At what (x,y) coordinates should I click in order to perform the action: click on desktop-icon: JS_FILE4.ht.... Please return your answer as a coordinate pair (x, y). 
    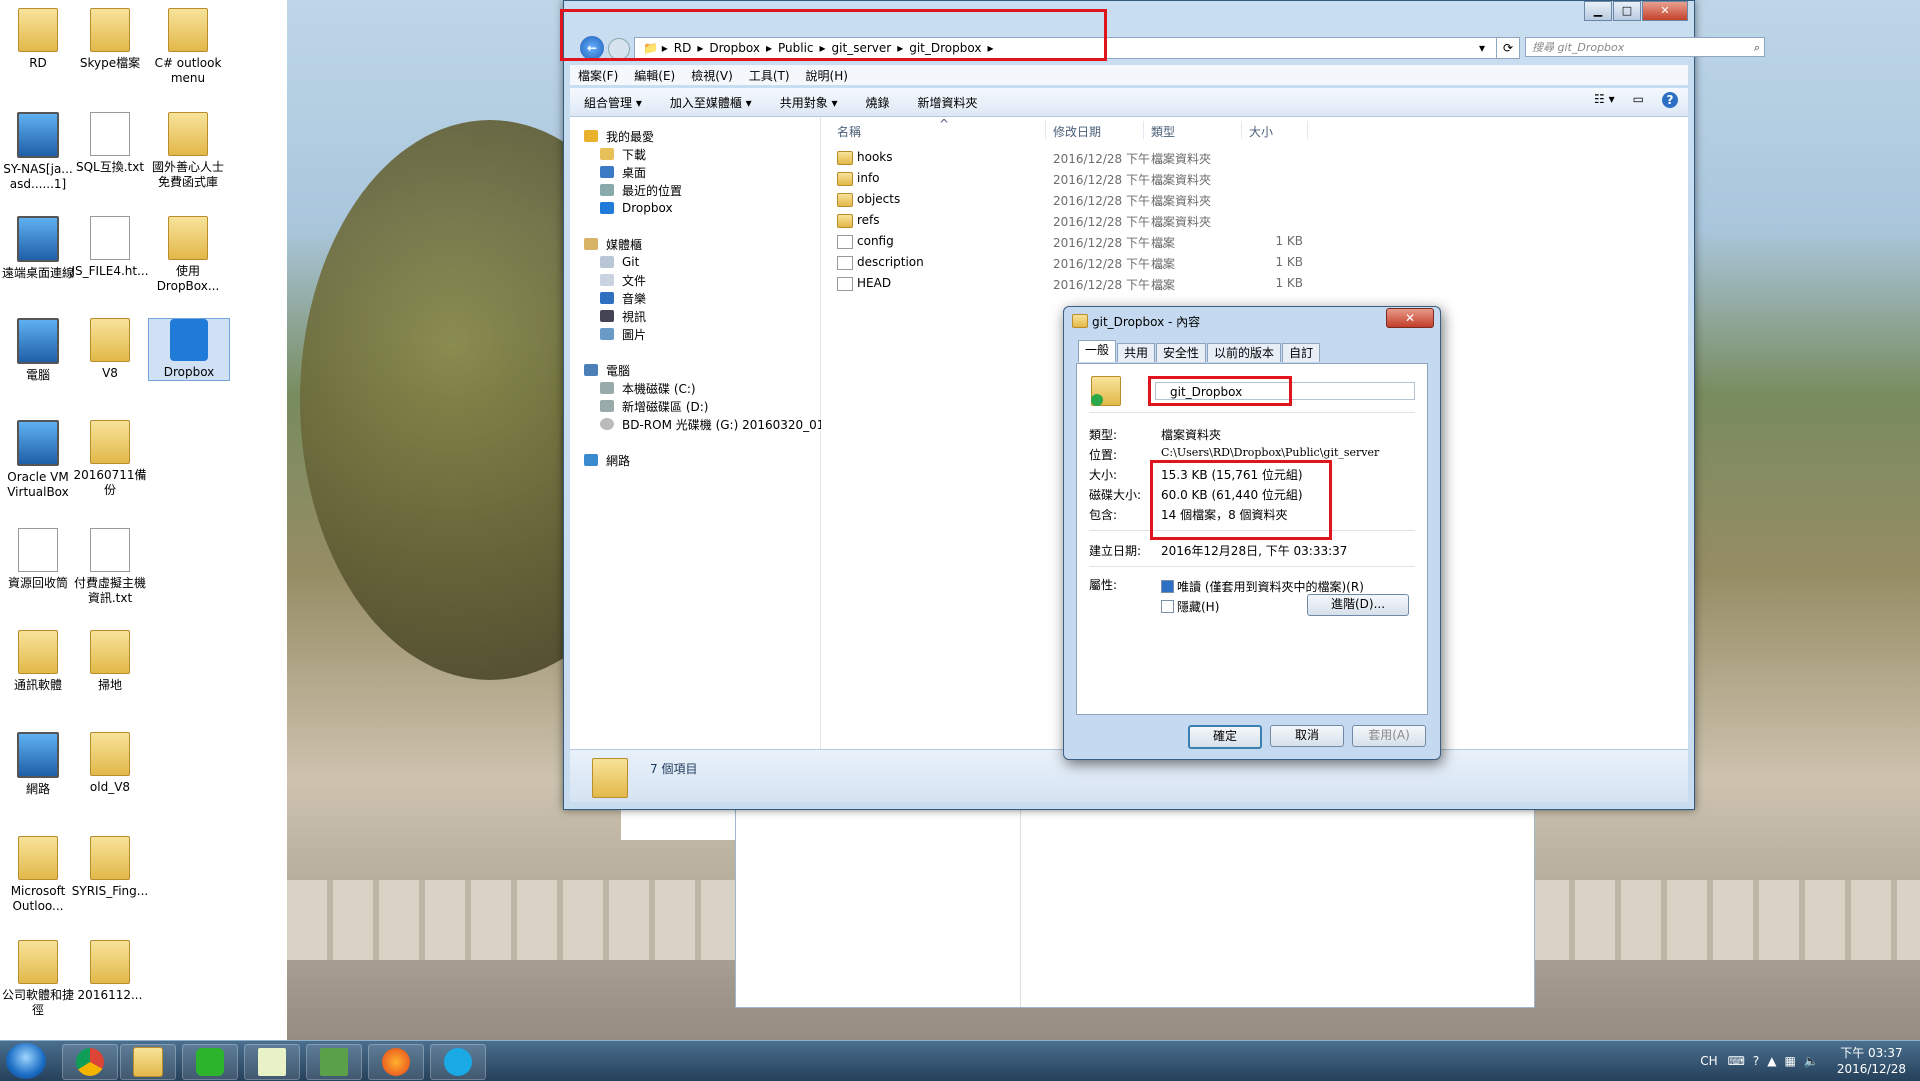
    Looking at the image, I should click on (110, 247).